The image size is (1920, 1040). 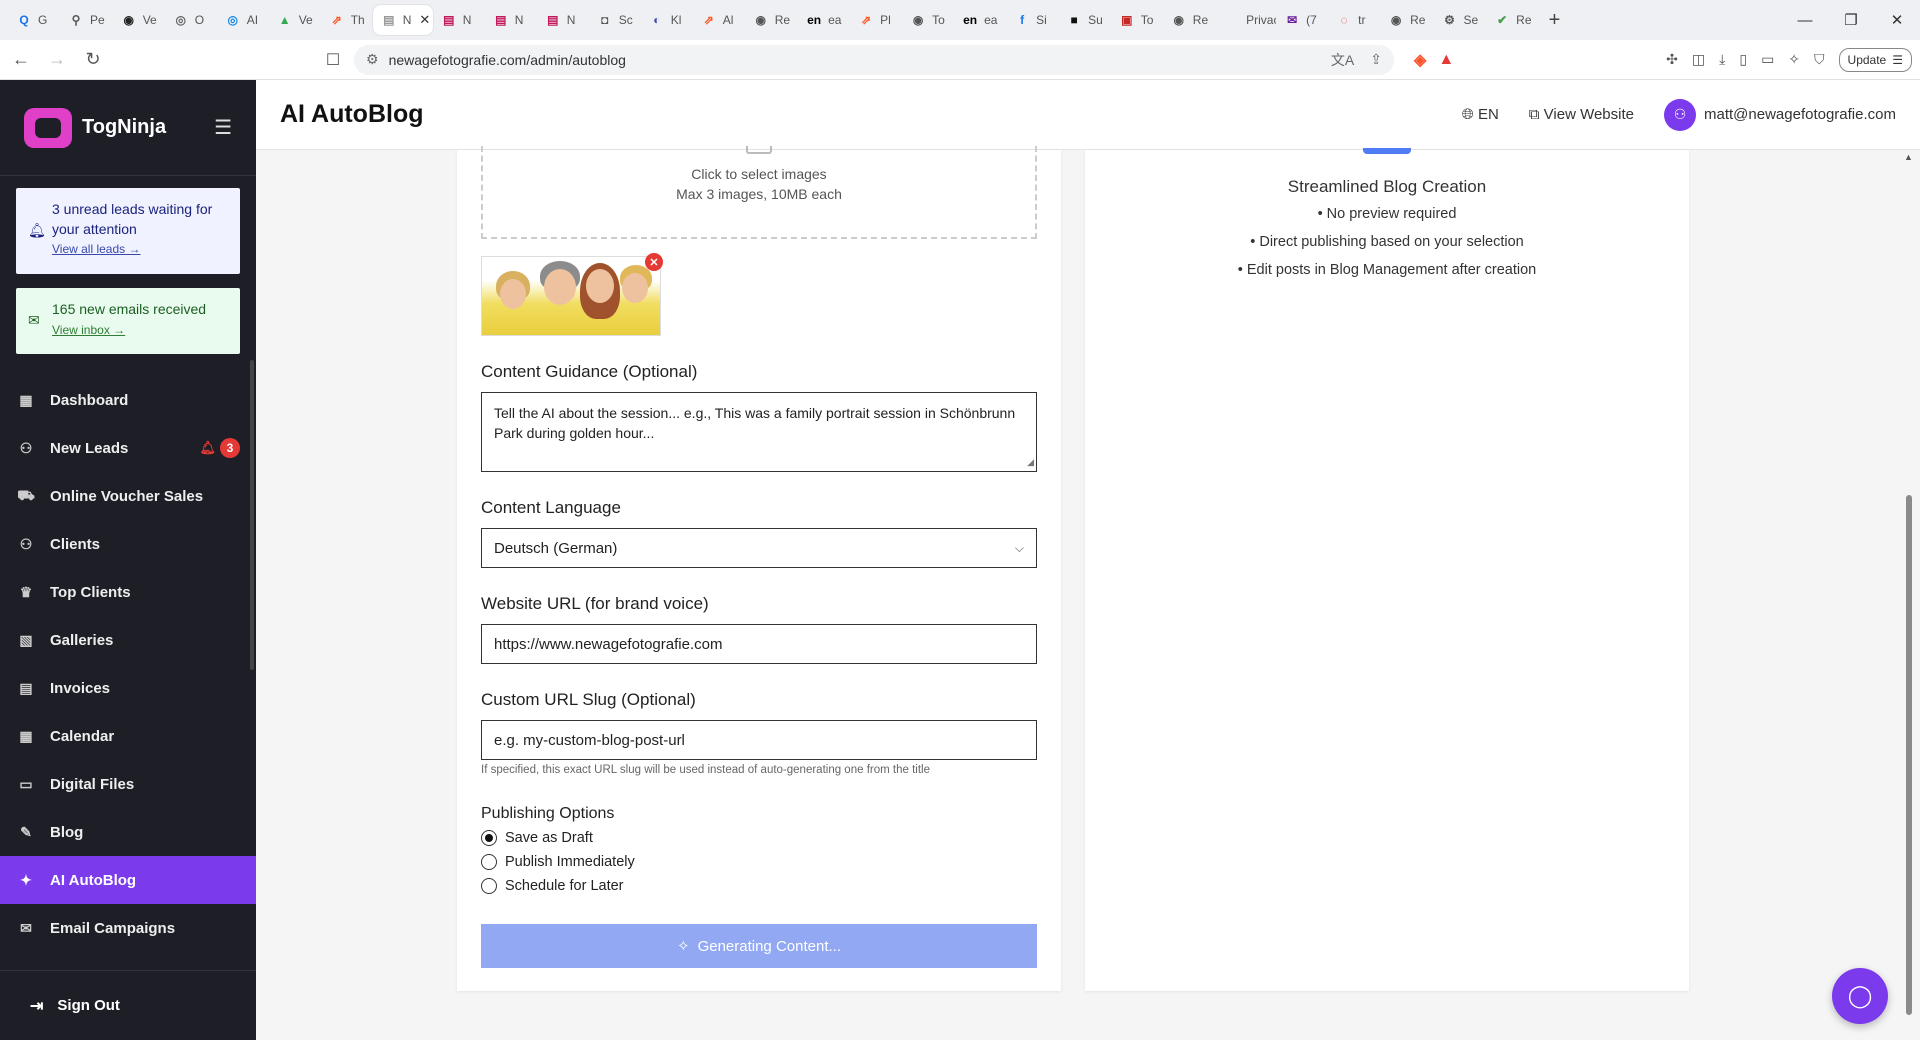 What do you see at coordinates (1860, 996) in the screenshot?
I see `chat-button: ◯` at bounding box center [1860, 996].